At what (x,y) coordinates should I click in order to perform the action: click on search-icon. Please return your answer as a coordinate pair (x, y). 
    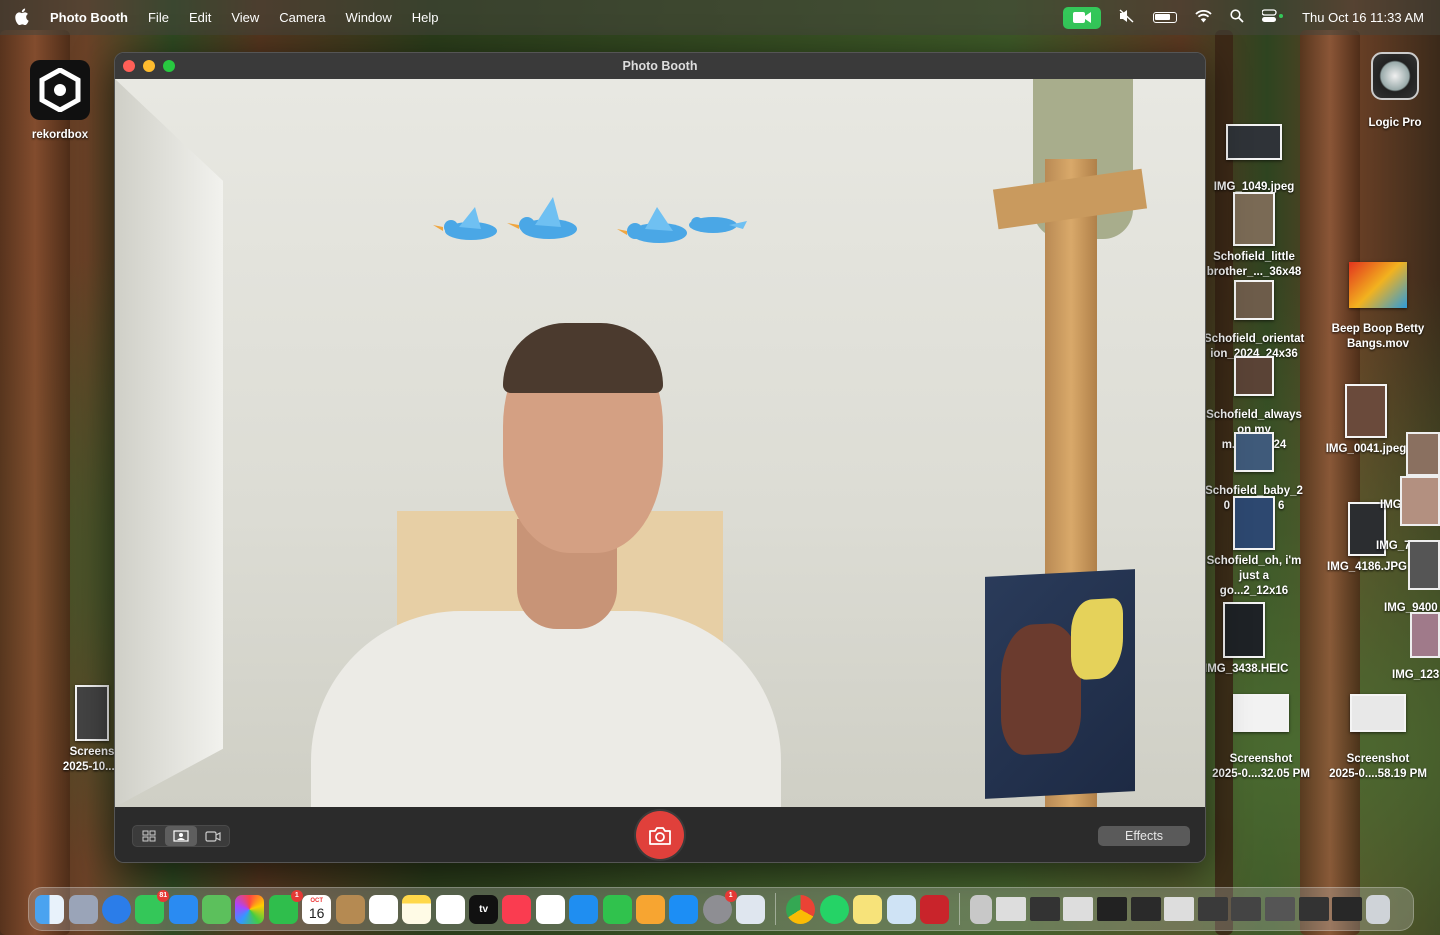
    Looking at the image, I should click on (1237, 17).